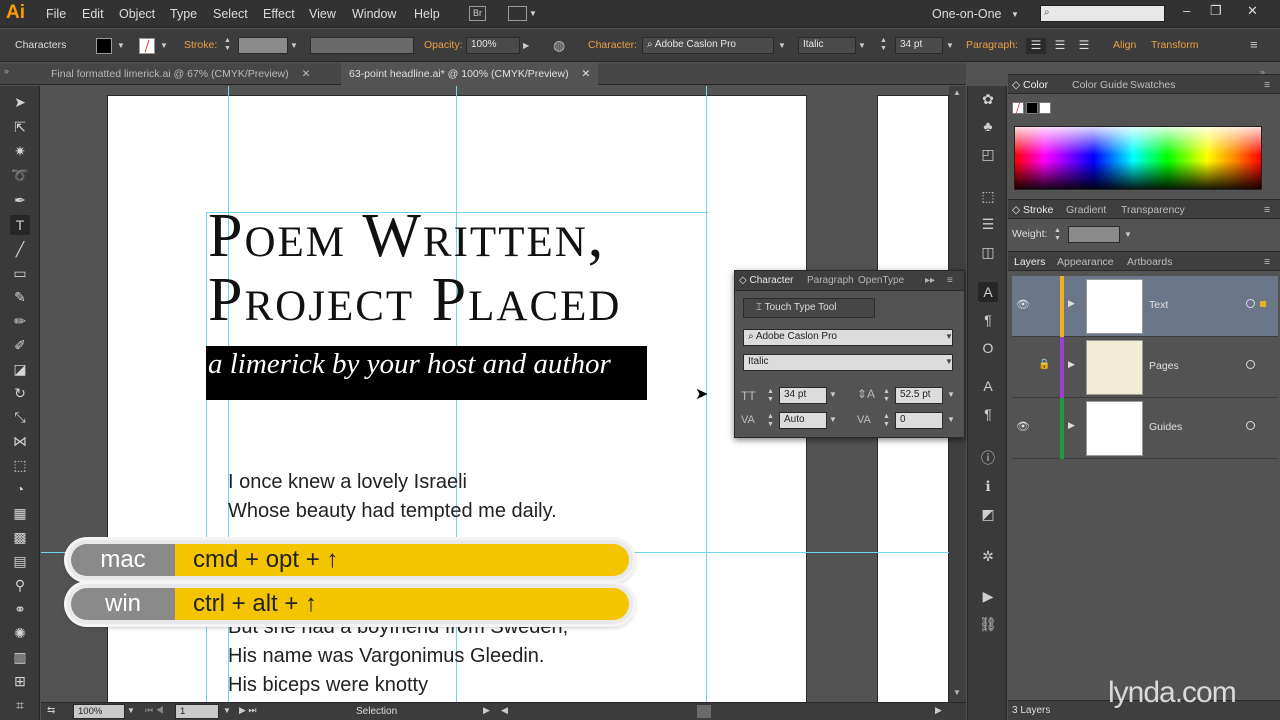 This screenshot has width=1280, height=720. I want to click on align-link: Align, so click(1124, 45).